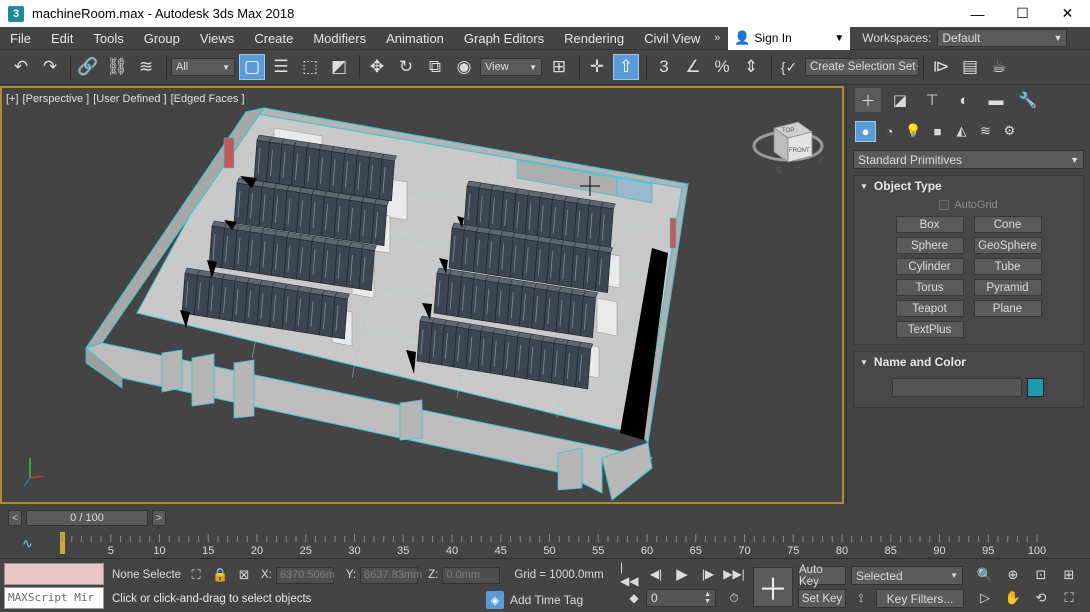 The image size is (1090, 612). I want to click on zoom-extents-icon: ⊡, so click(1041, 574).